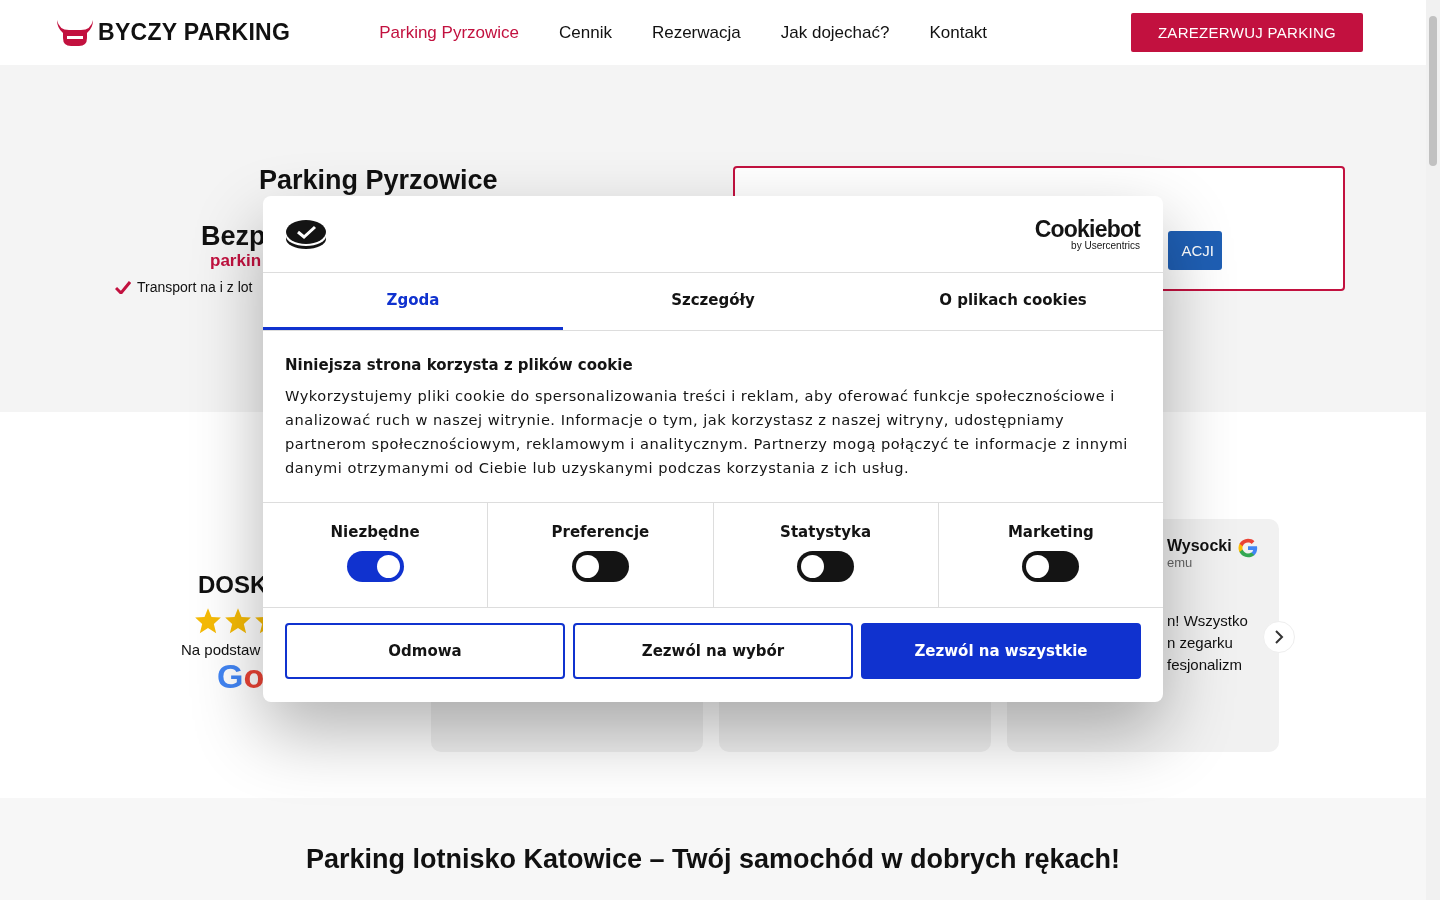 The width and height of the screenshot is (1440, 900). I want to click on brand-tagline: by Usercentrics, so click(1105, 245).